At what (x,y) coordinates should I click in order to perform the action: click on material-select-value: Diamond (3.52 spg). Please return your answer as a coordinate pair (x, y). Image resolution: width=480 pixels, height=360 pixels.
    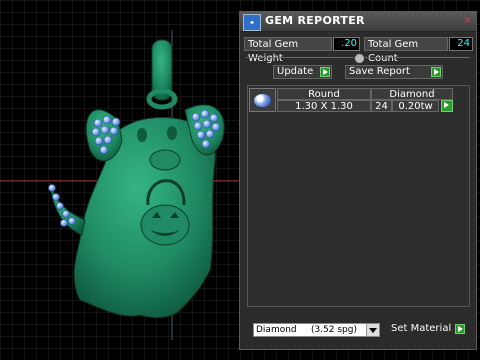
    Looking at the image, I should click on (306, 330).